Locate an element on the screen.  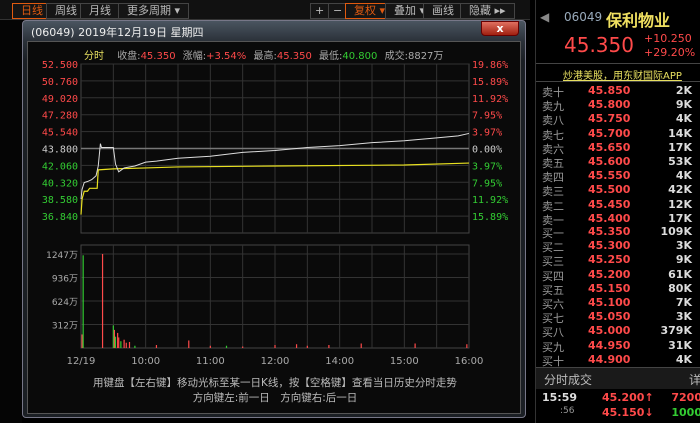
bid-row: 买一 45.350 109K is located at coordinates (617, 232).